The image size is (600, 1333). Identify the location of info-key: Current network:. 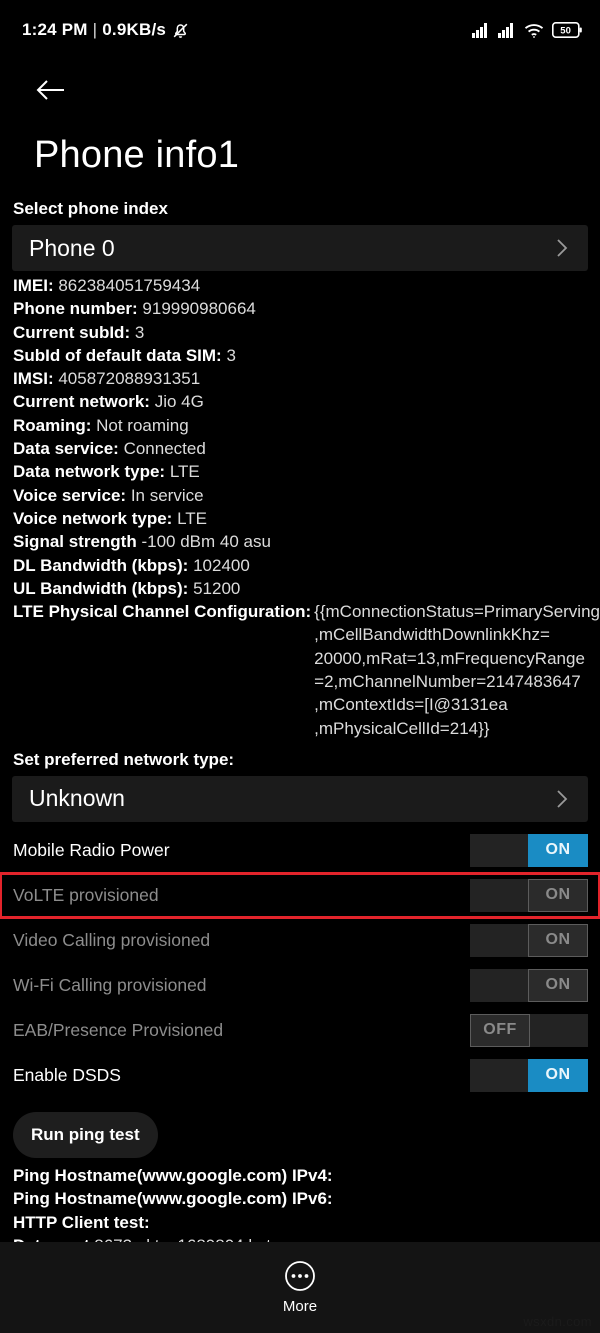
(81, 402).